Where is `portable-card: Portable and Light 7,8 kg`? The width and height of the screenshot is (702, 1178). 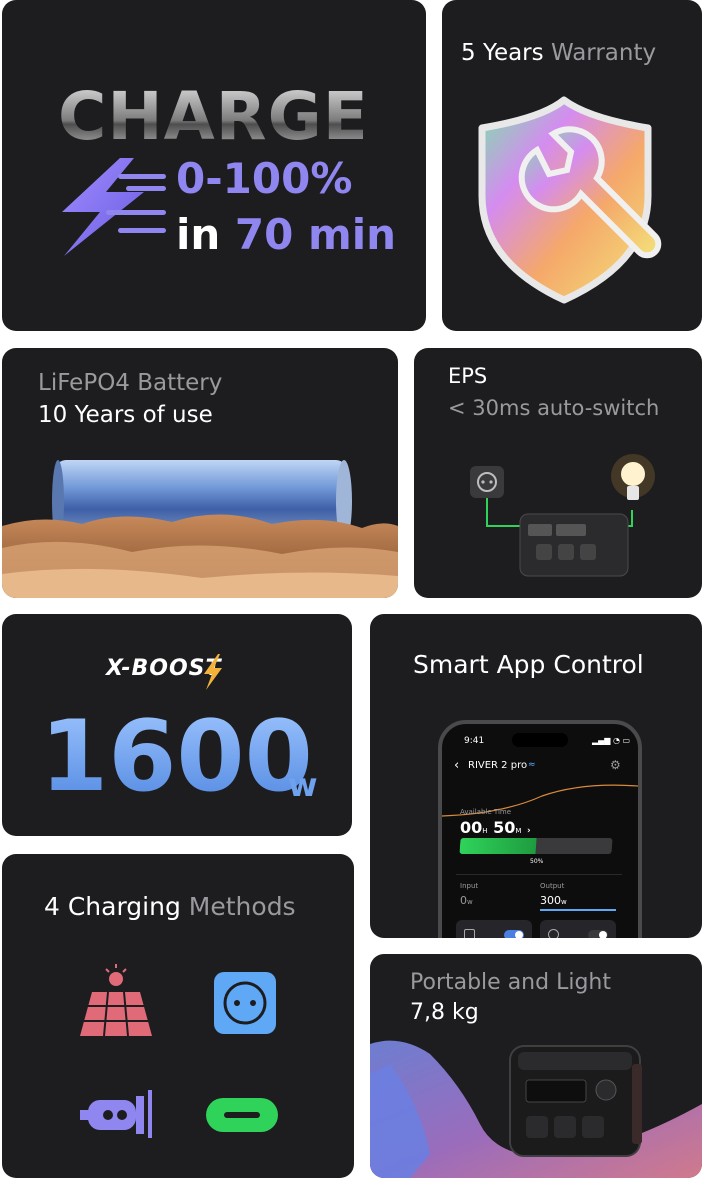
portable-card: Portable and Light 7,8 kg is located at coordinates (536, 1066).